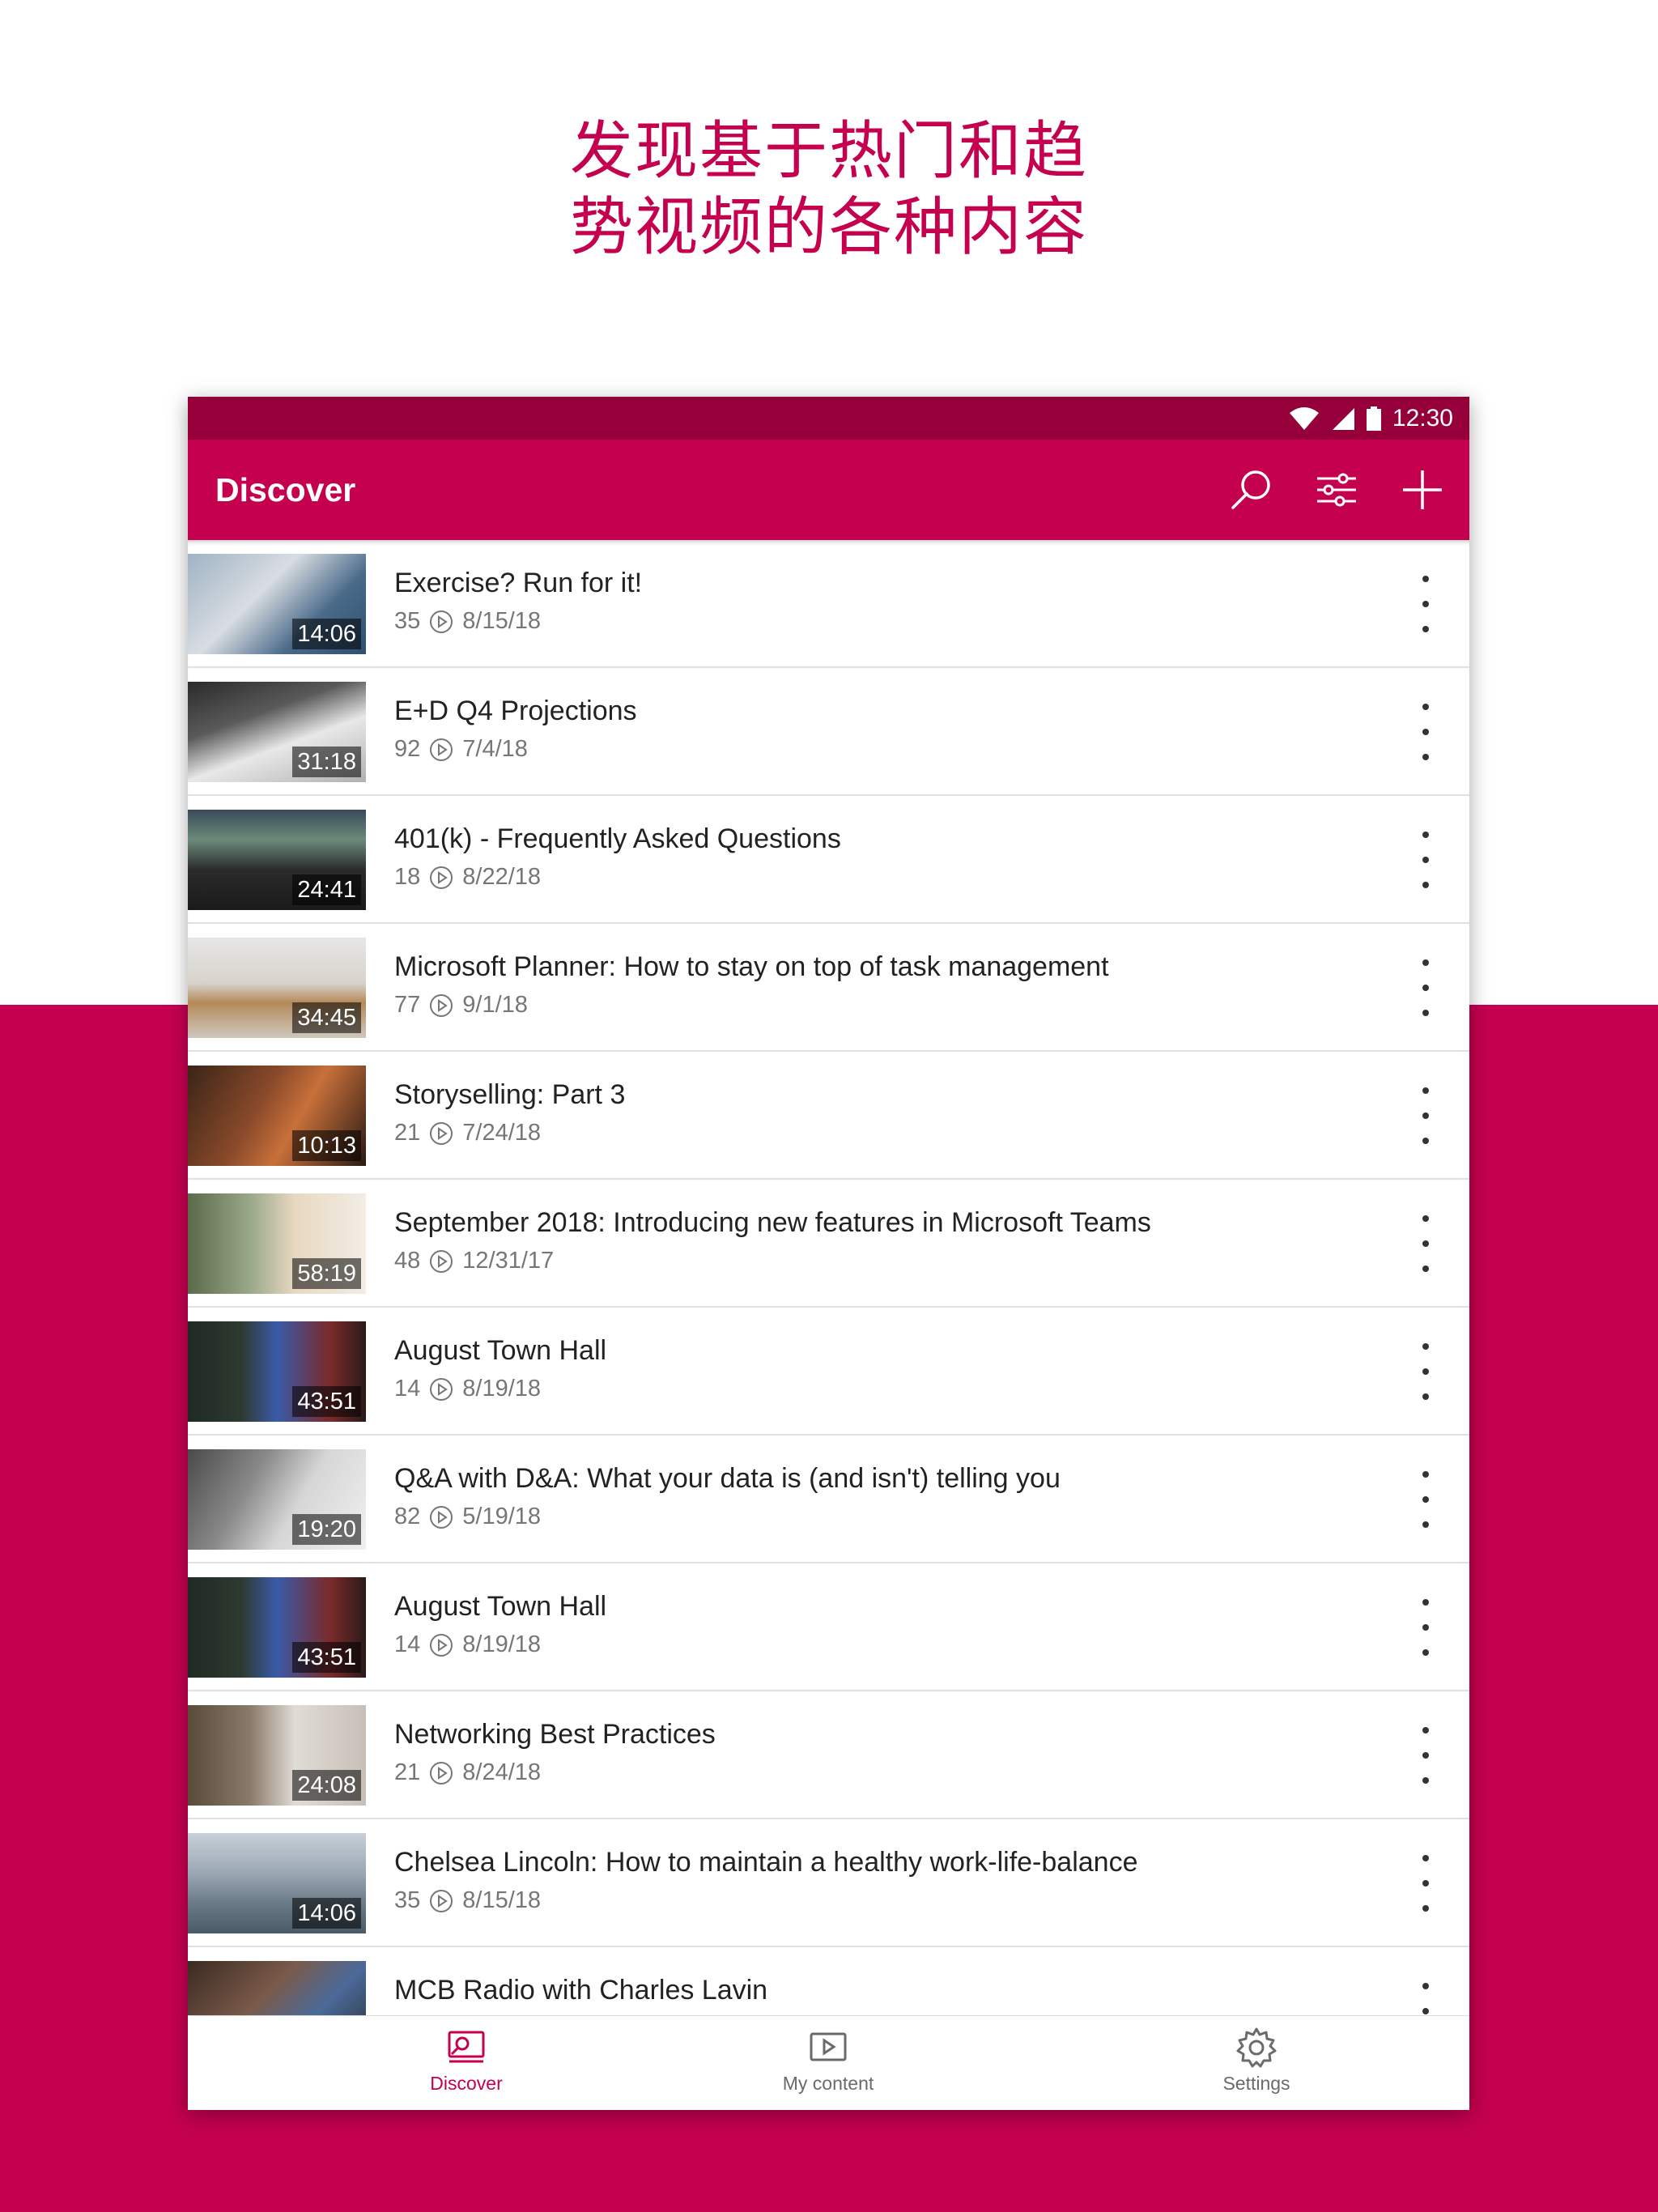  Describe the element at coordinates (828, 2083) in the screenshot. I see `nav-my-content-label: My content` at that location.